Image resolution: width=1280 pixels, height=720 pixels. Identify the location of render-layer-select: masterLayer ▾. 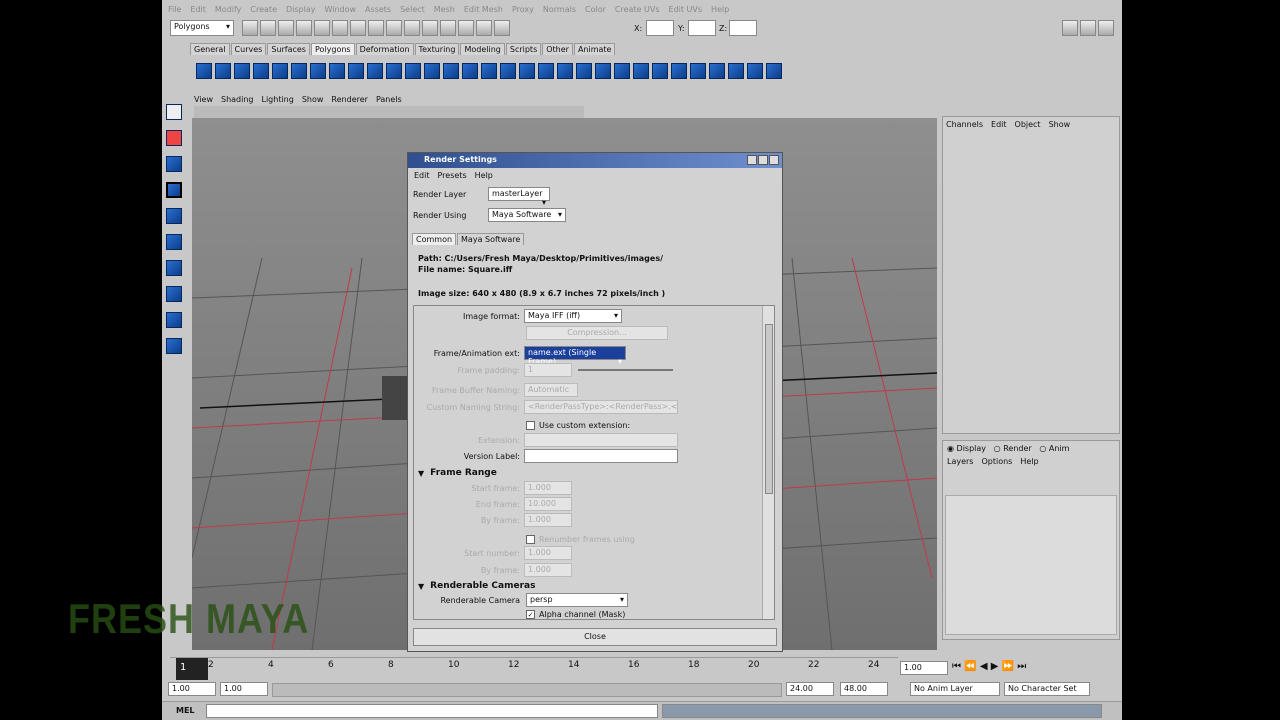
(519, 197).